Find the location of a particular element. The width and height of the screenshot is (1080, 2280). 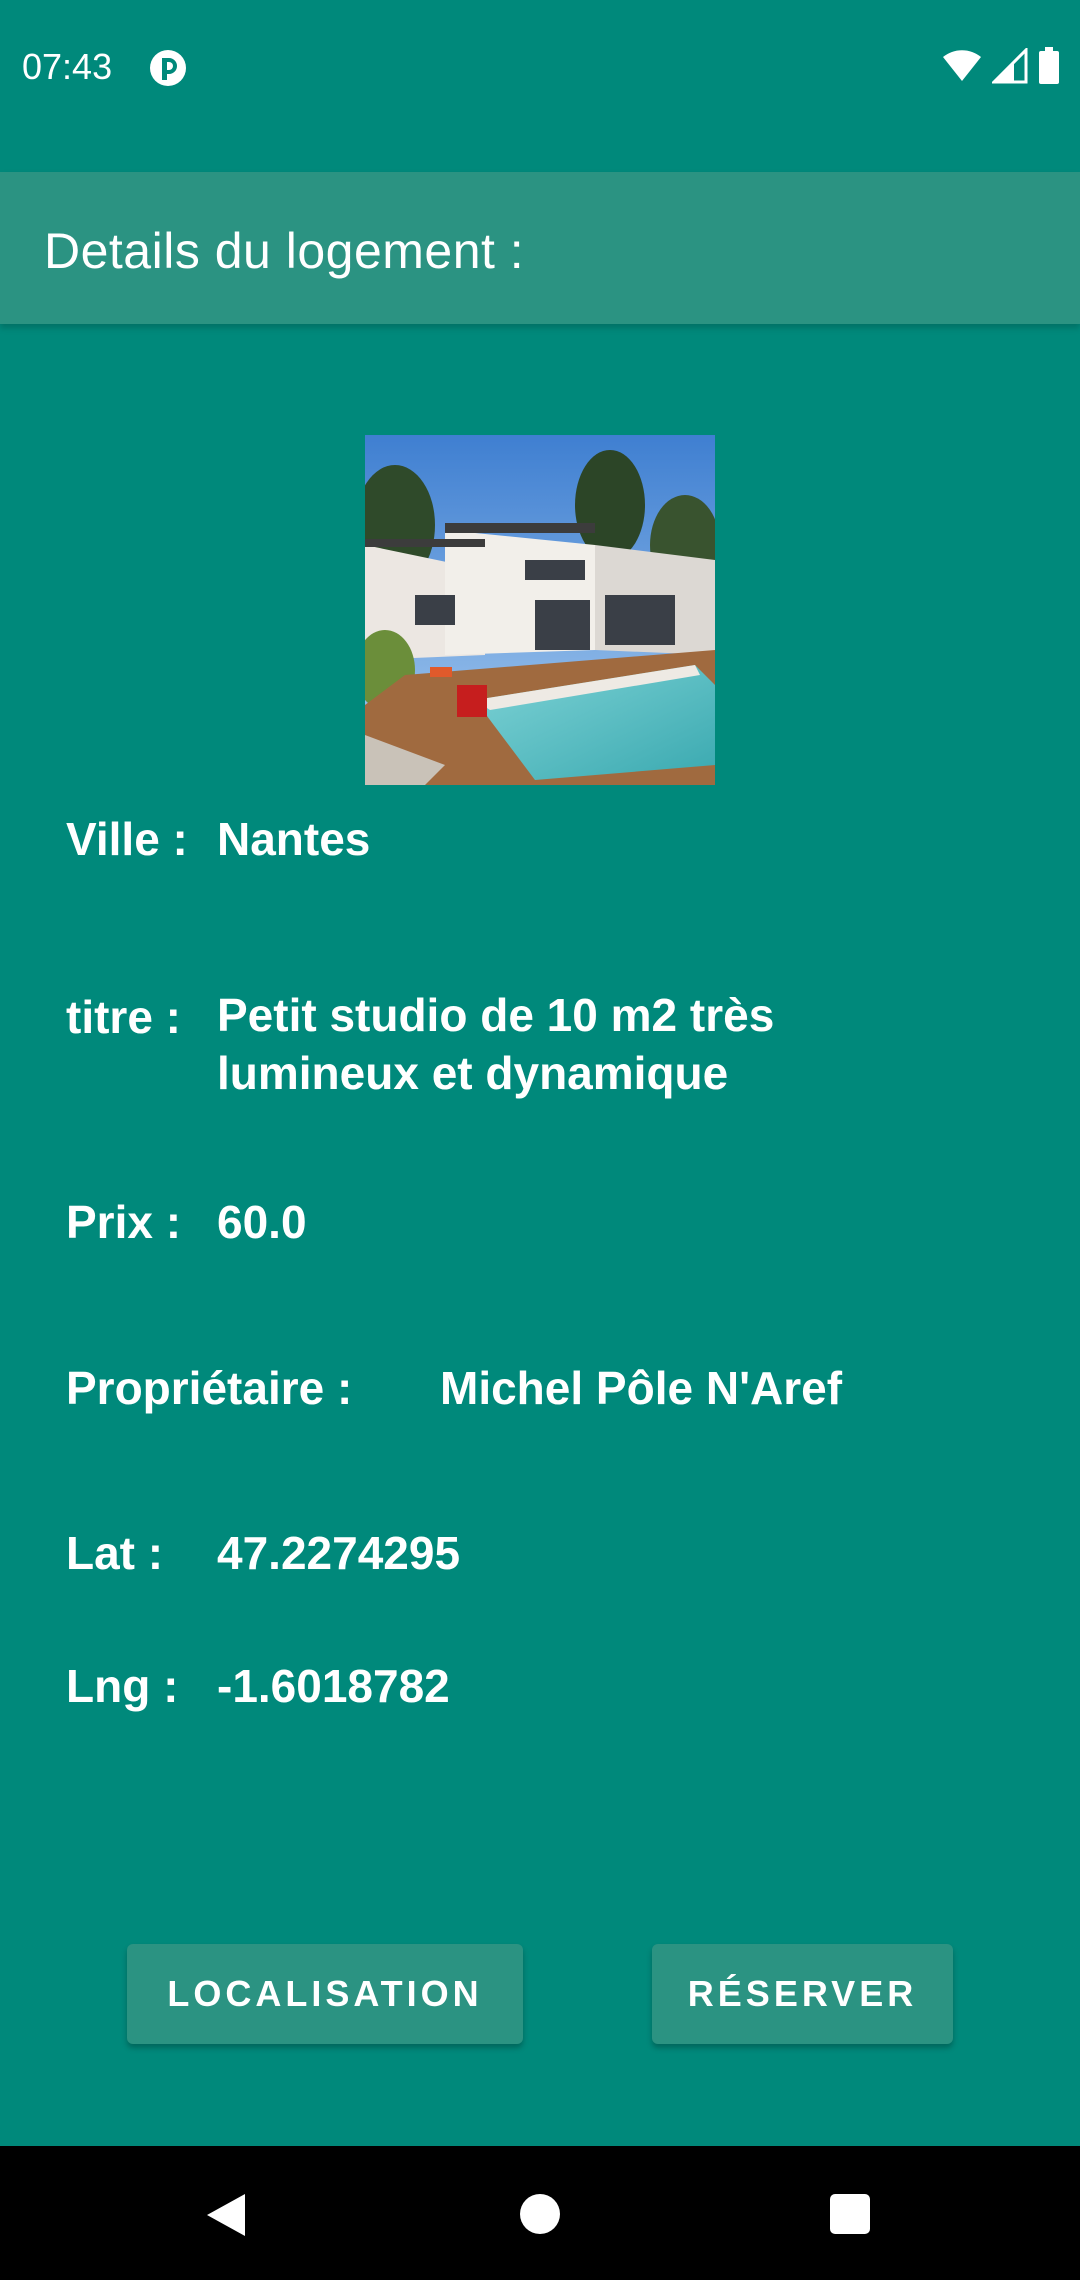

back-icon is located at coordinates (226, 2217).